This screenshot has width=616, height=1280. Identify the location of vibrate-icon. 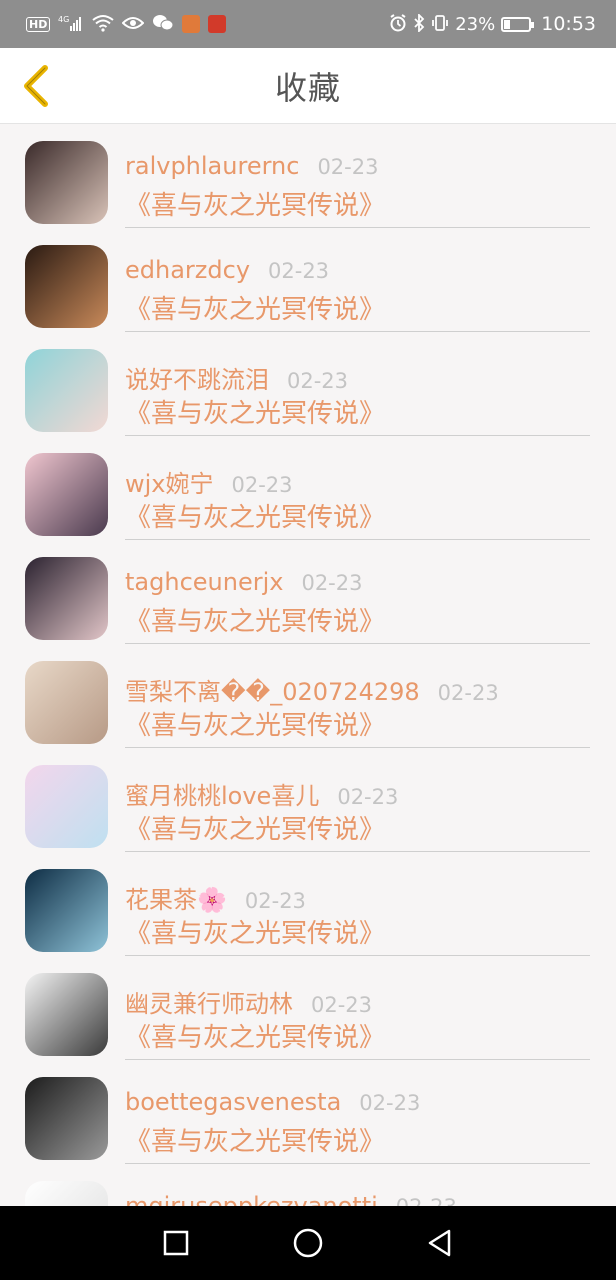
(440, 24).